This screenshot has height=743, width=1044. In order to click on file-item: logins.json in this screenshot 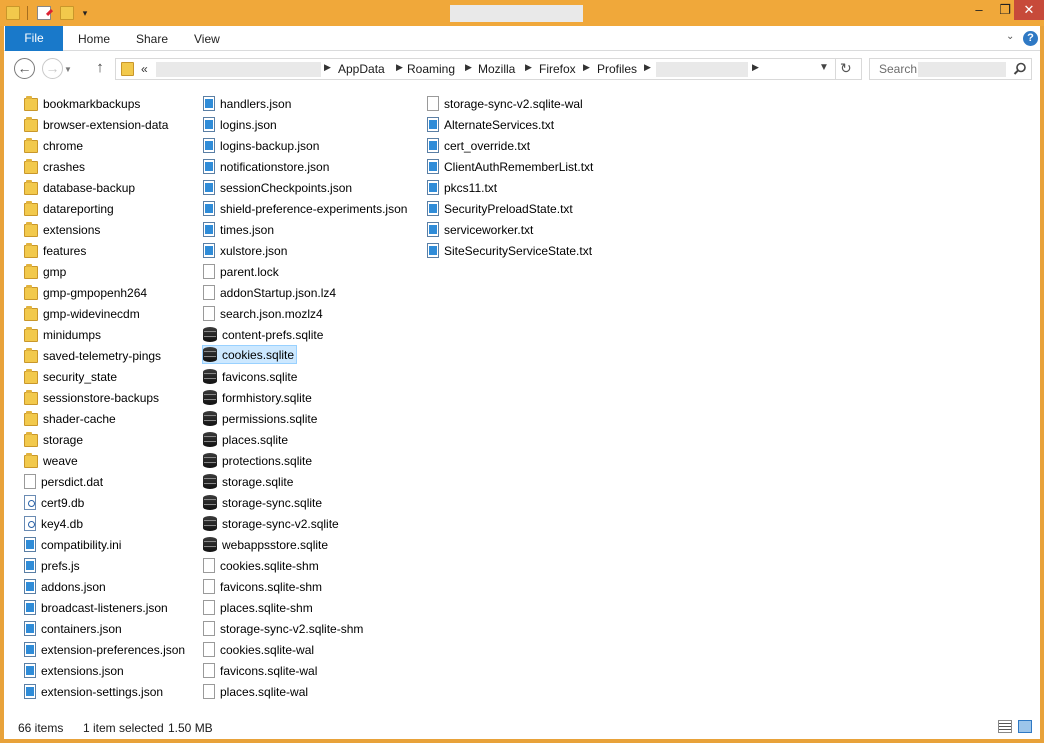, I will do `click(241, 124)`.